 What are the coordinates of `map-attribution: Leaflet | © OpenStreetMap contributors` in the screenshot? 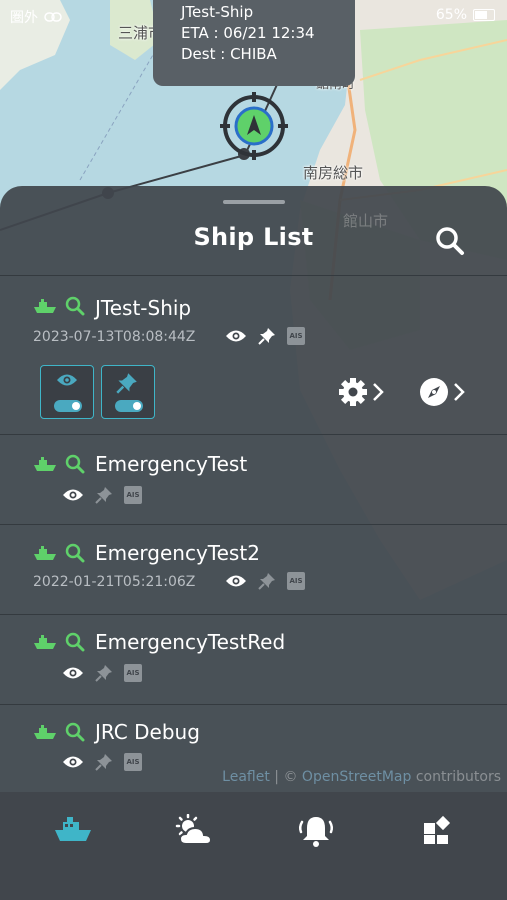 It's located at (361, 777).